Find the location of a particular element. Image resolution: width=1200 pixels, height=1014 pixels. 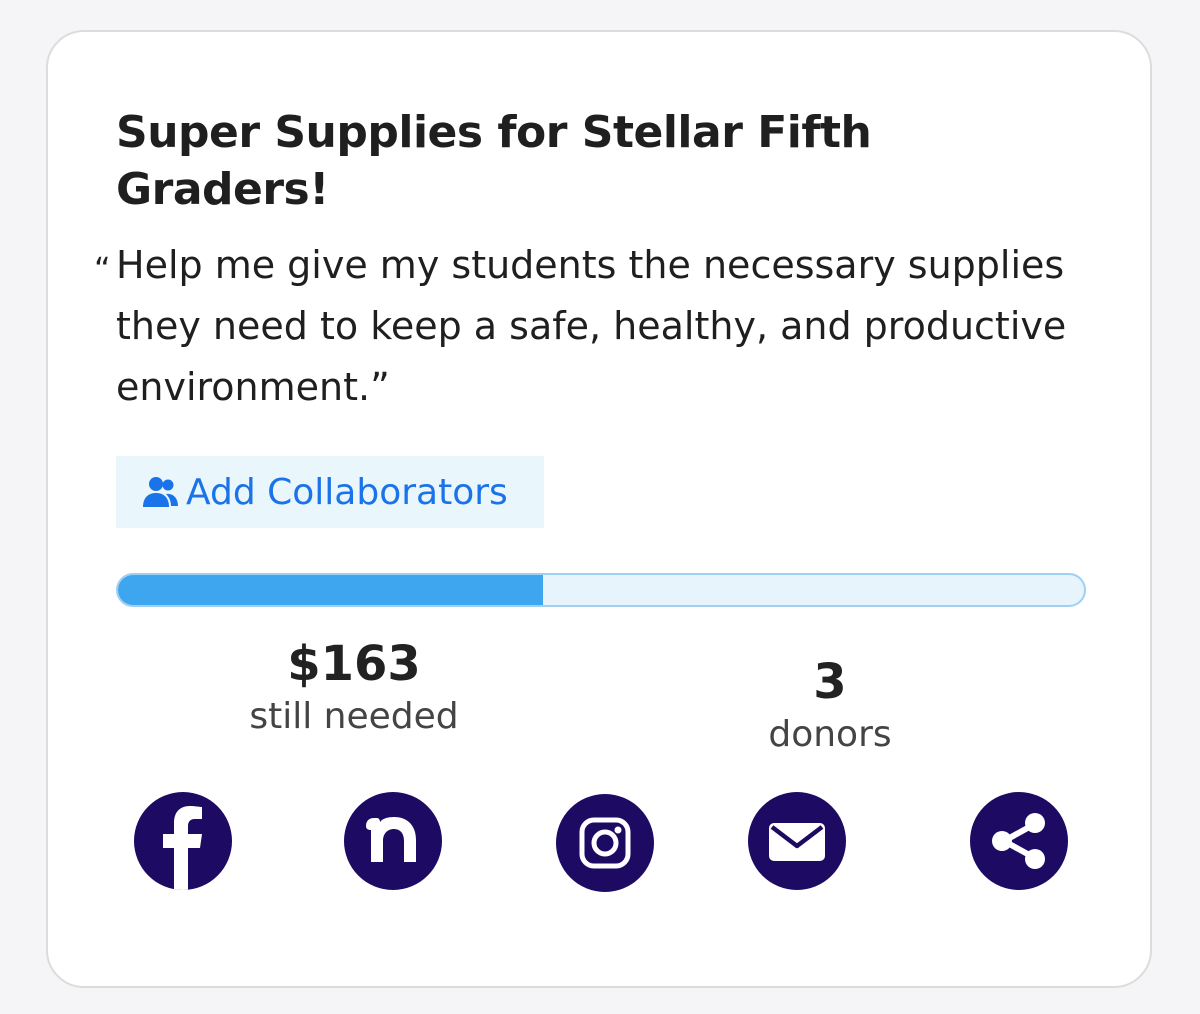

email-share-button is located at coordinates (797, 841).